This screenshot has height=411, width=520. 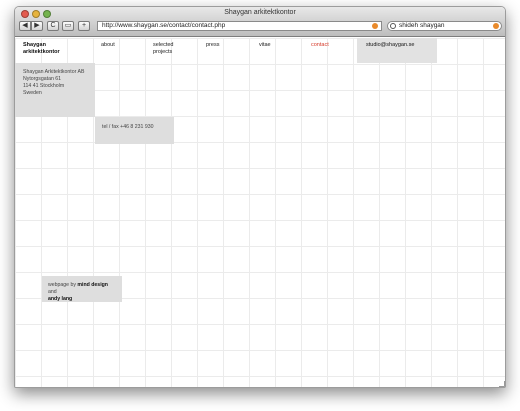 What do you see at coordinates (375, 26) in the screenshot?
I see `rss-icon` at bounding box center [375, 26].